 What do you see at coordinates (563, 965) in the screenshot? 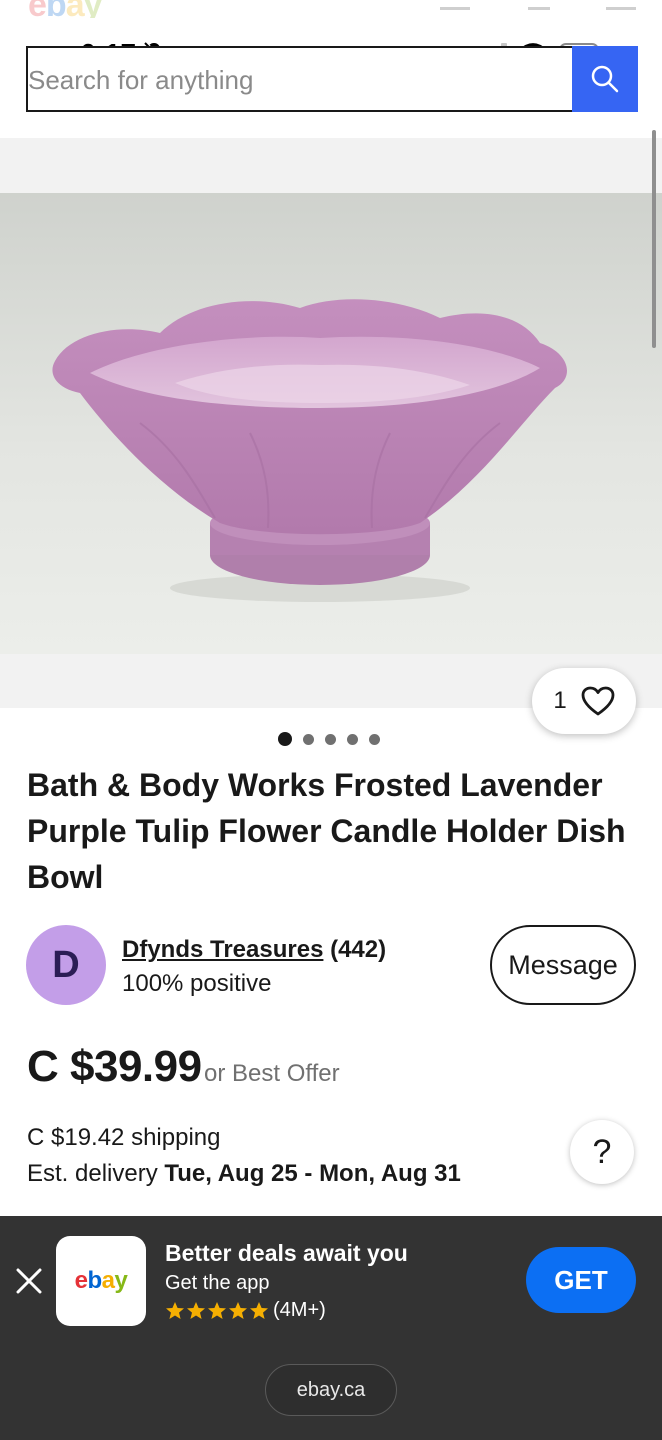
I see `message-button: Message` at bounding box center [563, 965].